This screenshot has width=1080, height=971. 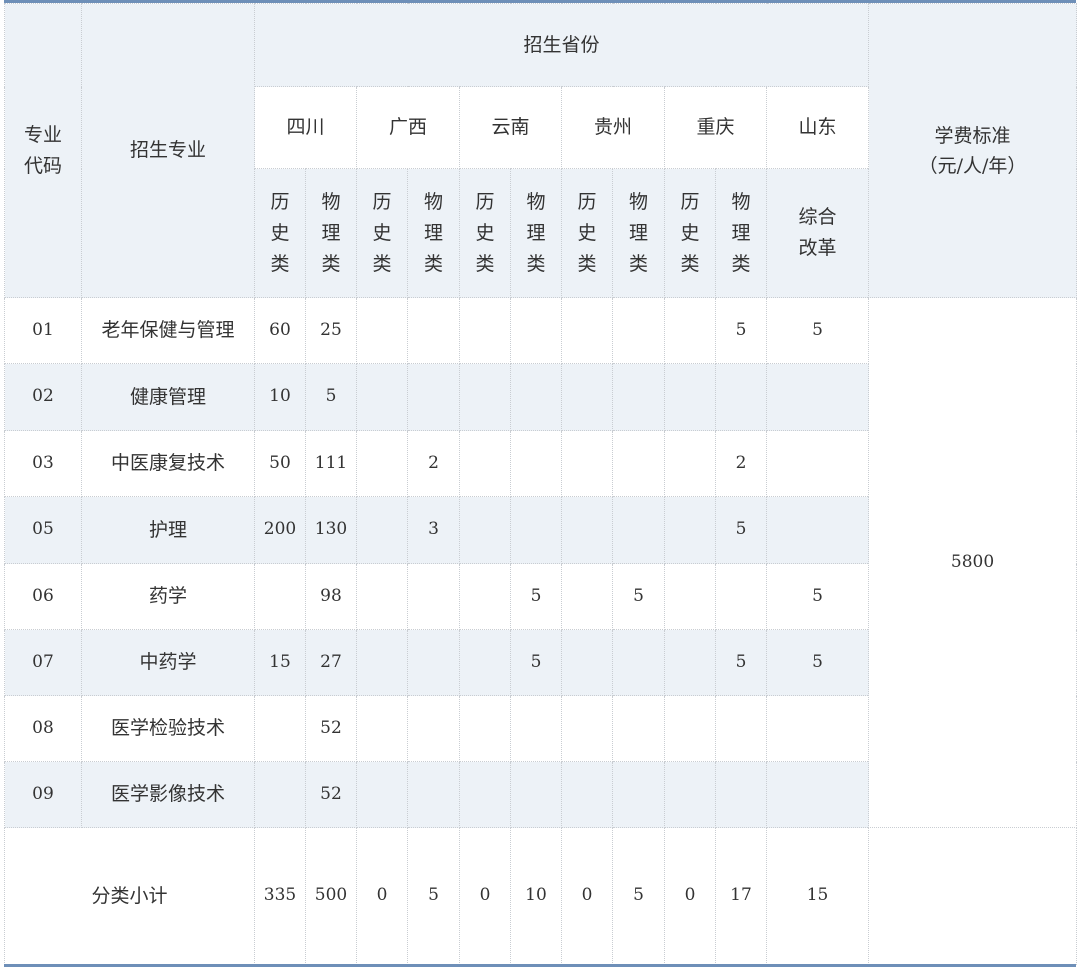 I want to click on tuition-value: 5800, so click(x=973, y=562).